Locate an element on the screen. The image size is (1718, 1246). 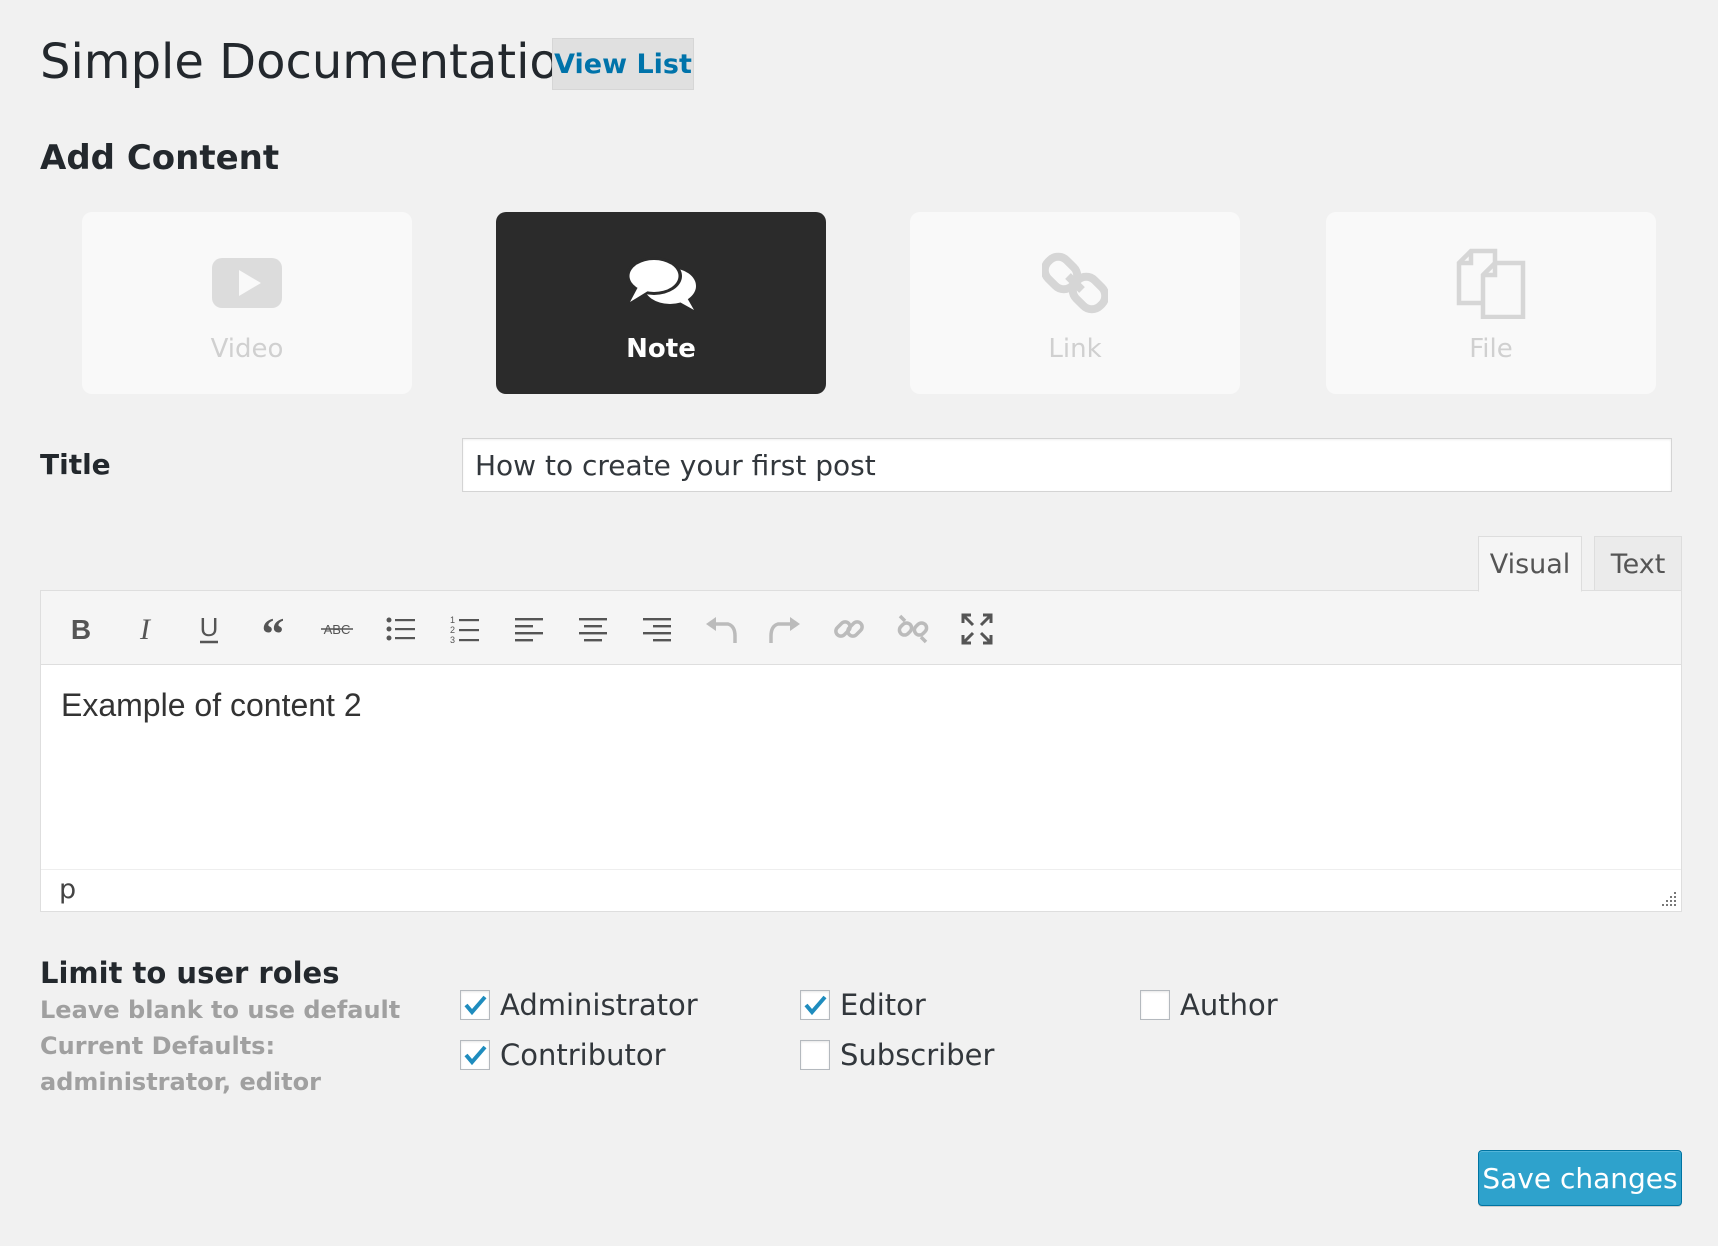
tab-visual: Visual is located at coordinates (1530, 564).